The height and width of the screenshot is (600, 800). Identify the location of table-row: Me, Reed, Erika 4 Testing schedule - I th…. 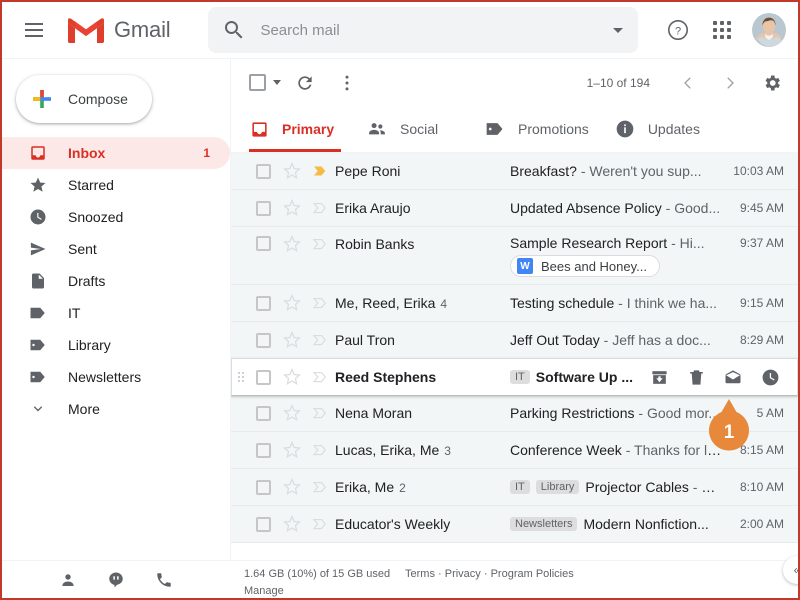
(514, 303).